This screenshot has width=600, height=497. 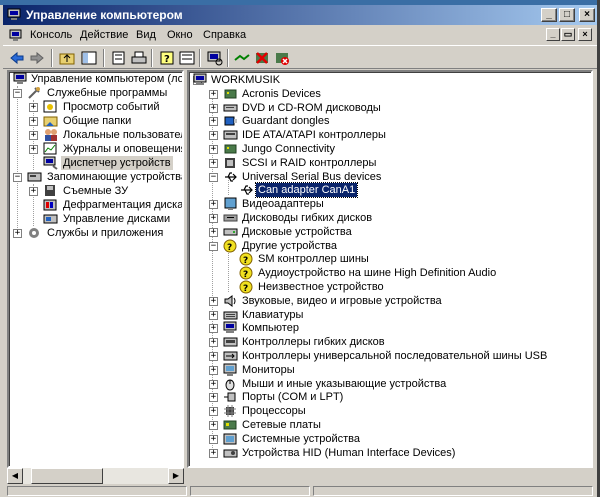 I want to click on left-tree-item: + Локальные пользователи, so click(x=95, y=135).